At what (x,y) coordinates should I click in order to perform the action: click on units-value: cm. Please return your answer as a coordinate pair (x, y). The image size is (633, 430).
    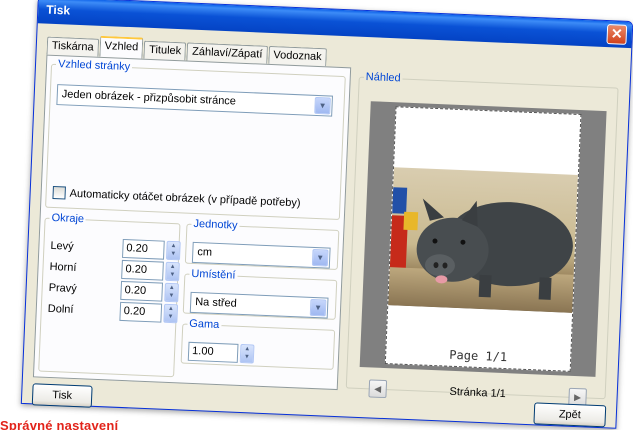
    Looking at the image, I should click on (205, 252).